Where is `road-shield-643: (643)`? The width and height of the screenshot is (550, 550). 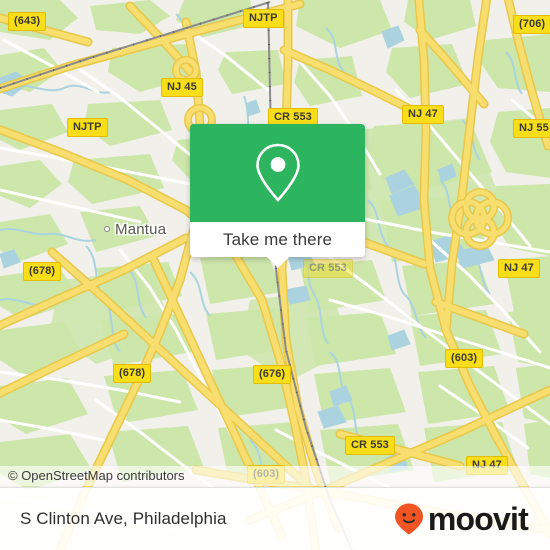
road-shield-643: (643) is located at coordinates (27, 21).